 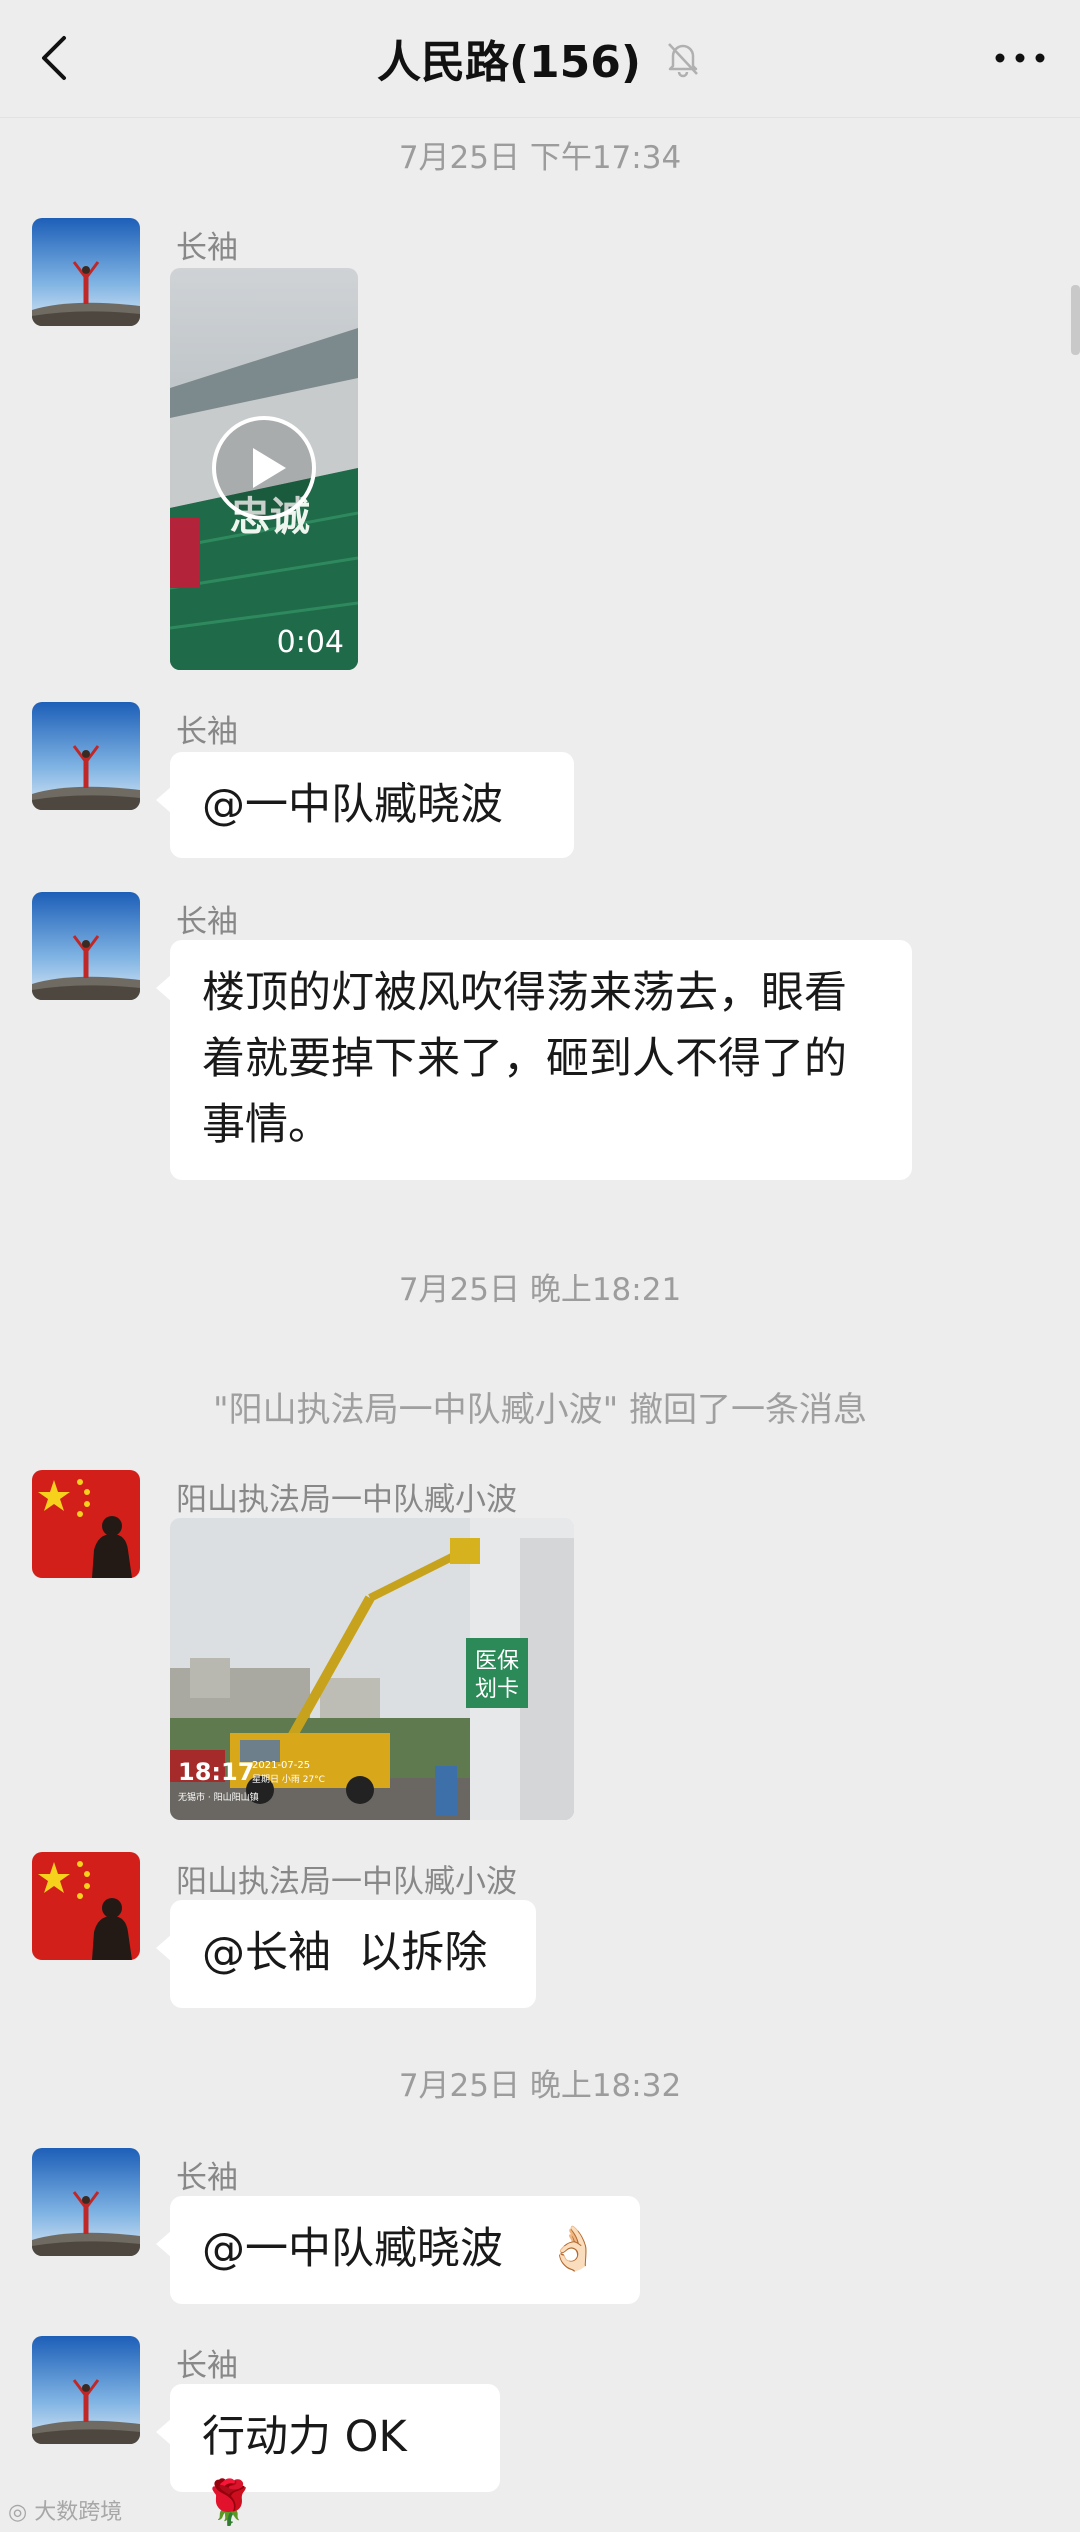 I want to click on message-text-line: 楼顶的灯被风吹得荡来荡去，眼看, so click(x=524, y=993).